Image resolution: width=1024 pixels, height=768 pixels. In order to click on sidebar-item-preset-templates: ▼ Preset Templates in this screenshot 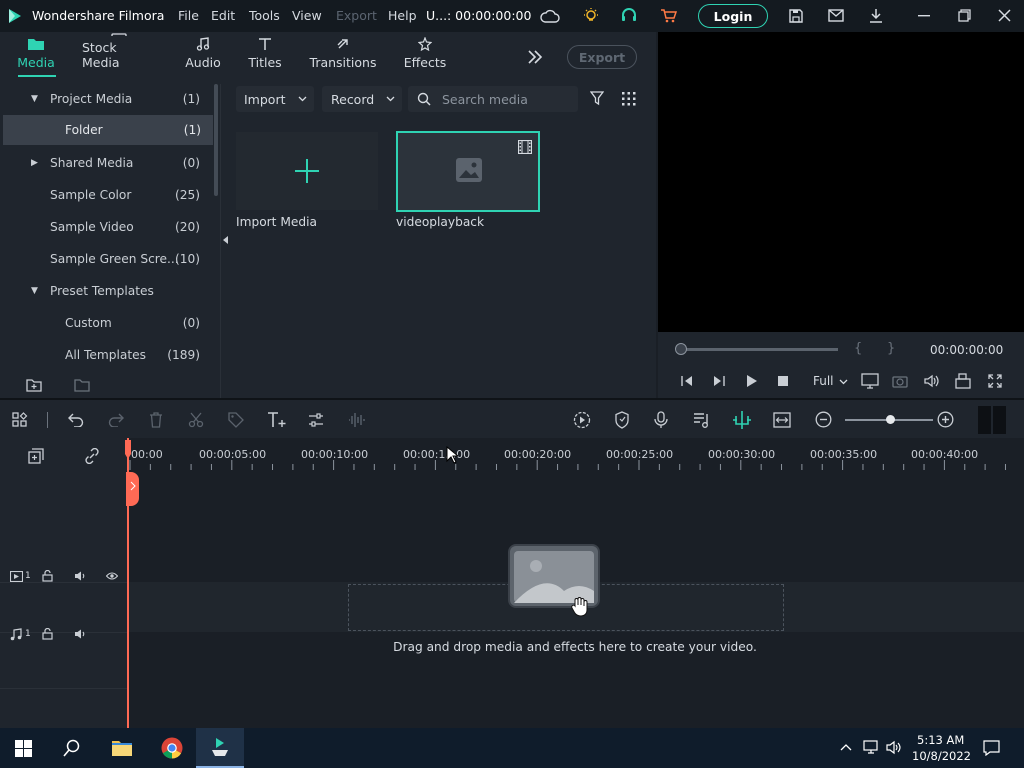, I will do `click(106, 291)`.